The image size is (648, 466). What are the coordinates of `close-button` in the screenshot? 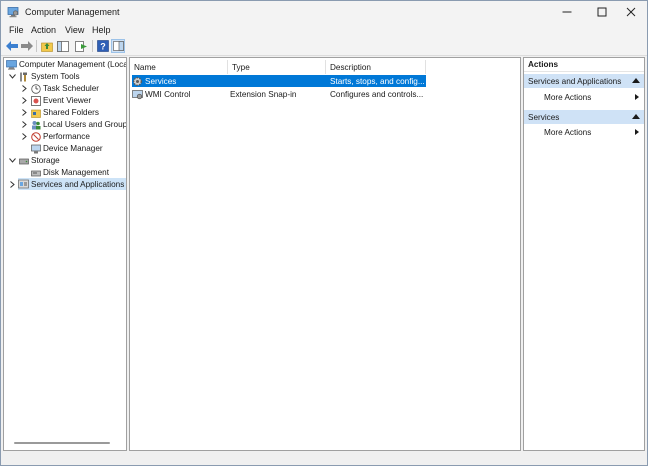 It's located at (631, 12).